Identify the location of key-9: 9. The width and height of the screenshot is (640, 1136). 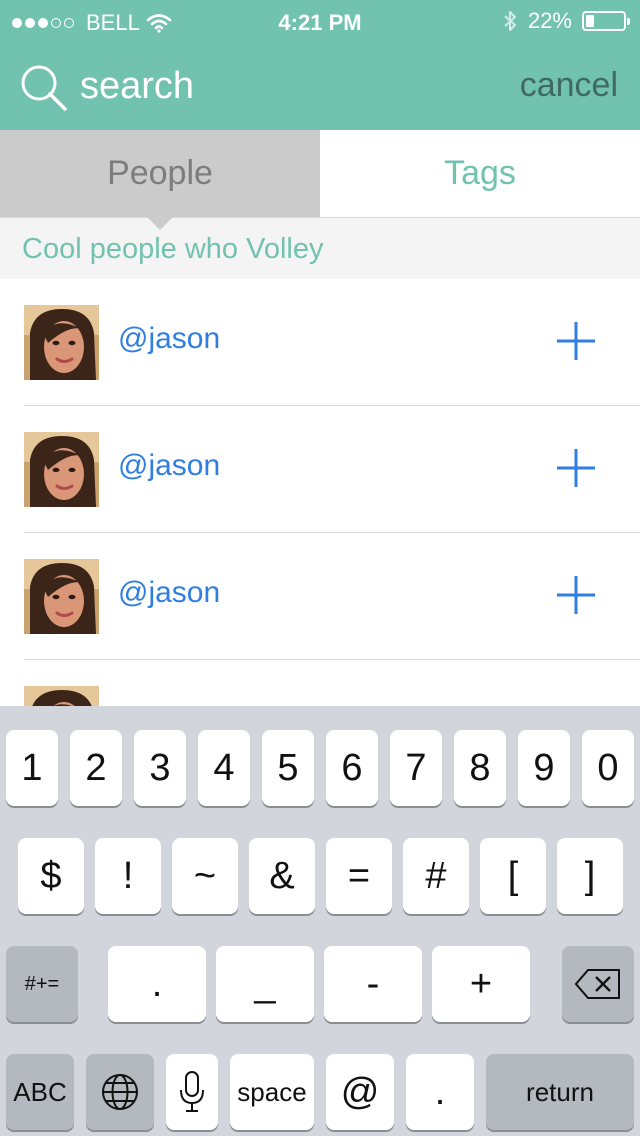
(544, 768).